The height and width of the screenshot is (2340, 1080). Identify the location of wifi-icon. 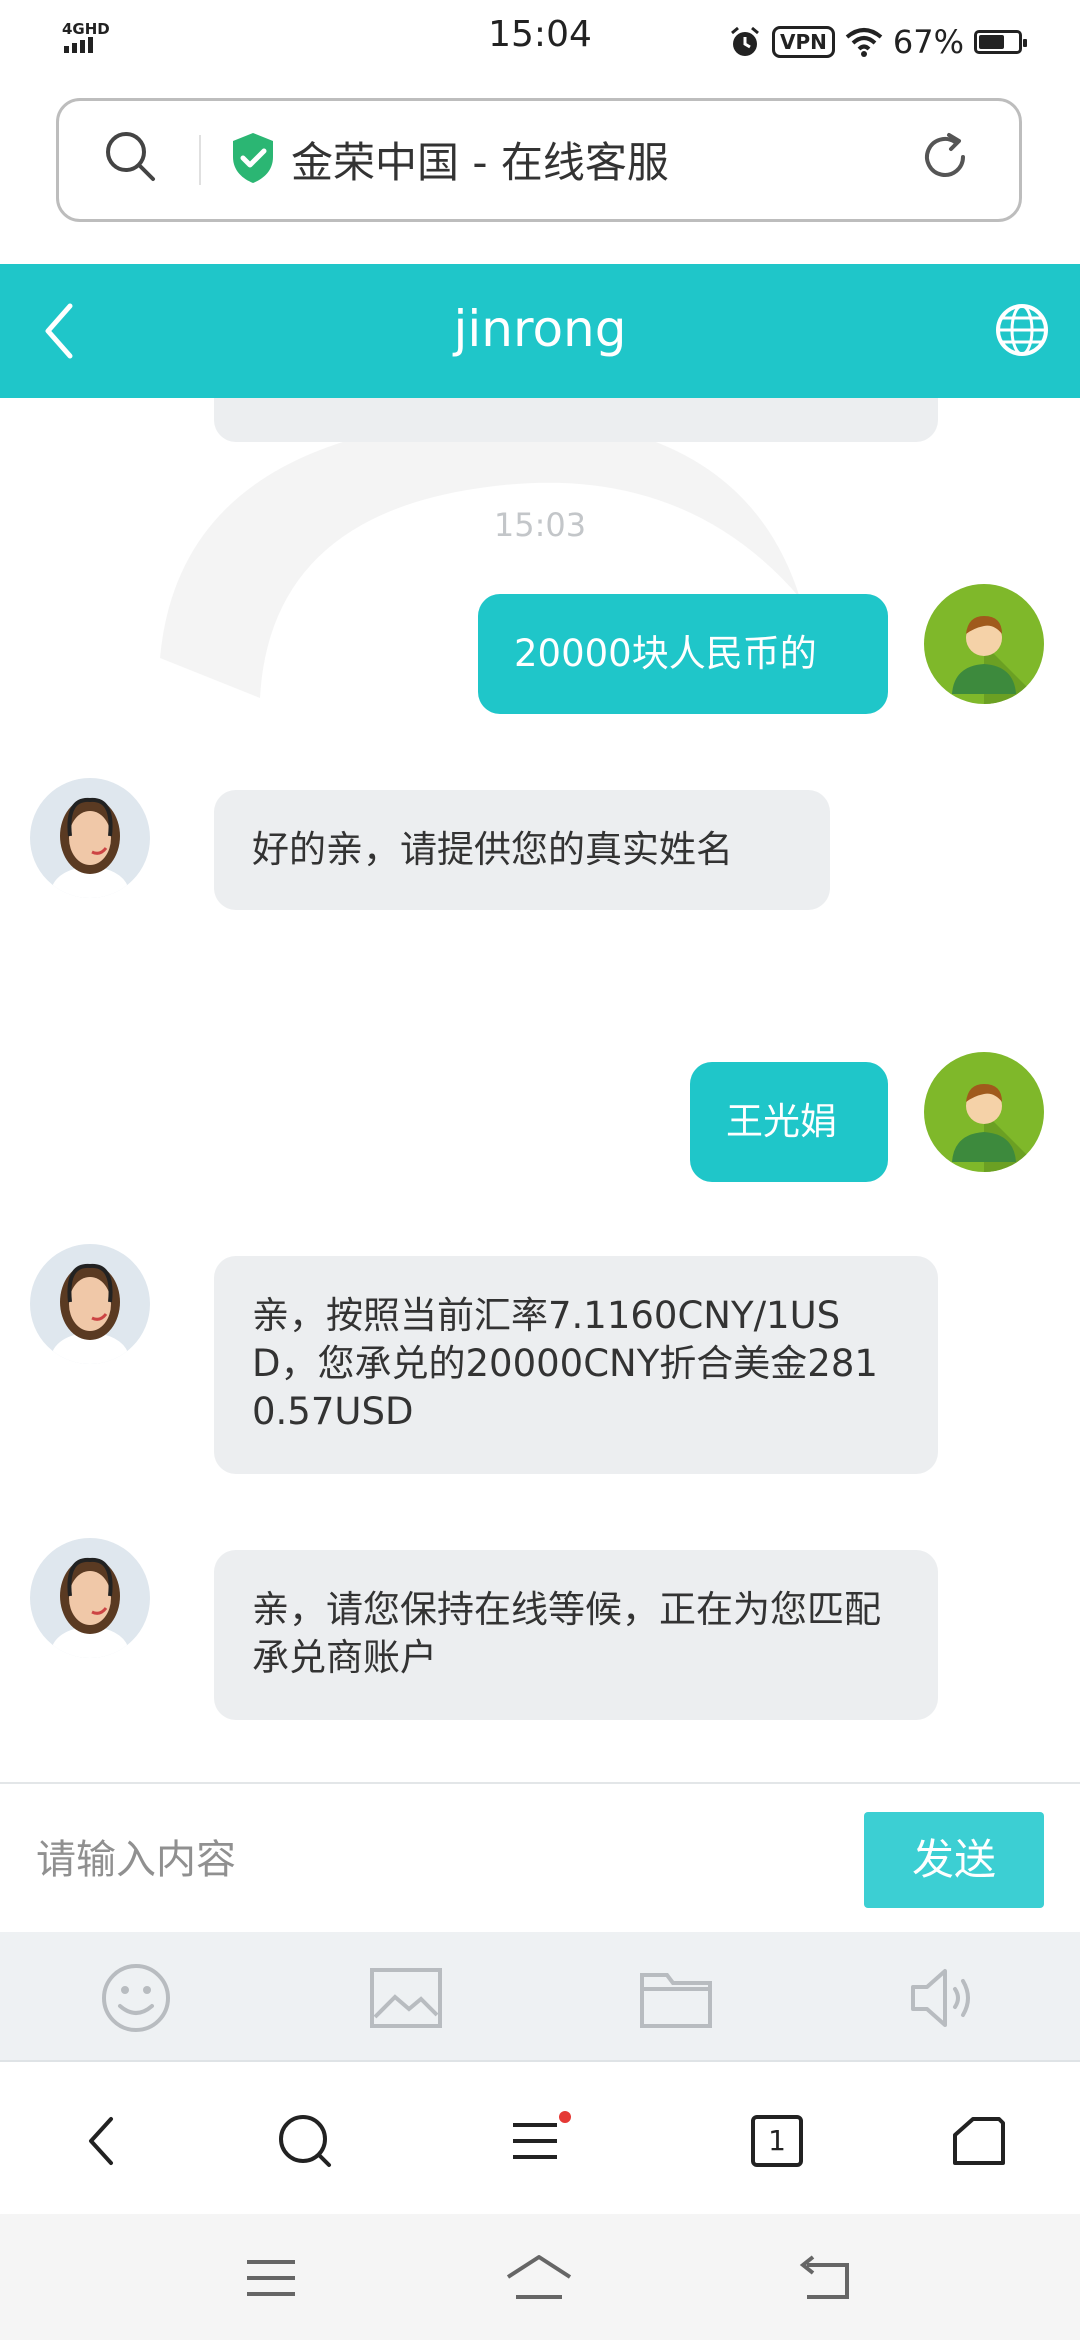
(864, 42).